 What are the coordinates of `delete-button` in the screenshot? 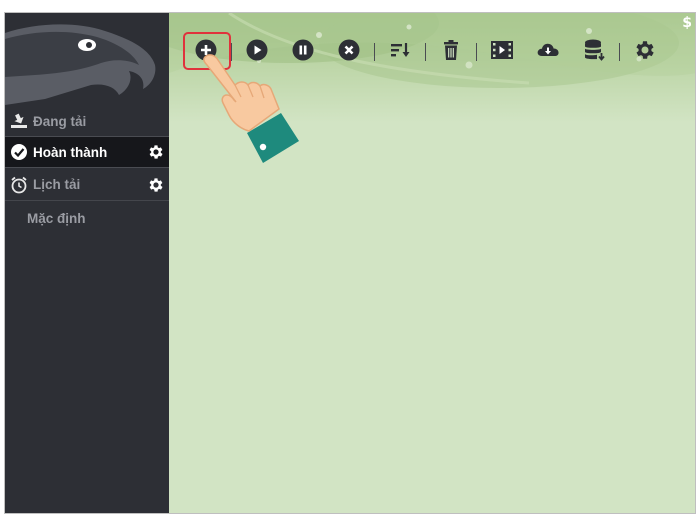 It's located at (451, 52).